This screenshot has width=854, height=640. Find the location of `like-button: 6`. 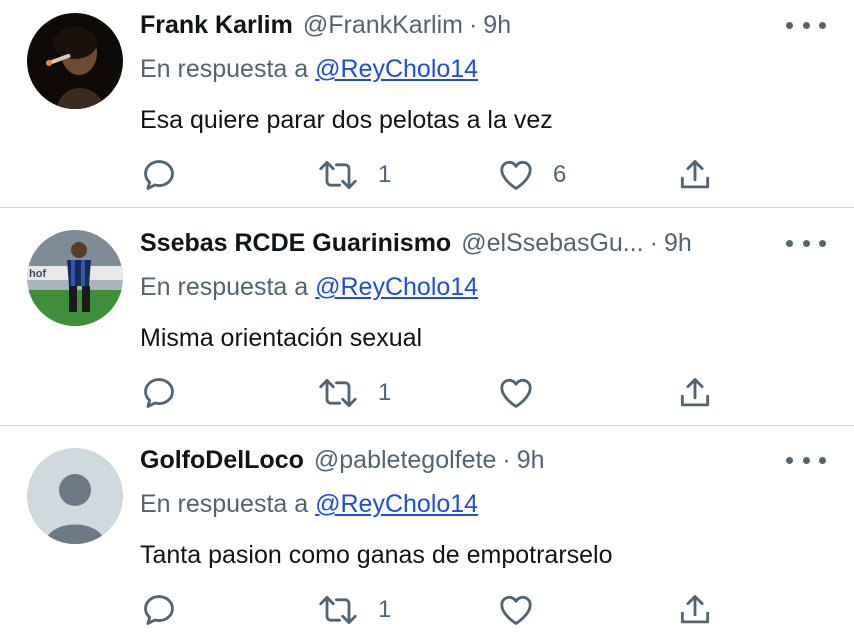

like-button: 6 is located at coordinates (531, 175).